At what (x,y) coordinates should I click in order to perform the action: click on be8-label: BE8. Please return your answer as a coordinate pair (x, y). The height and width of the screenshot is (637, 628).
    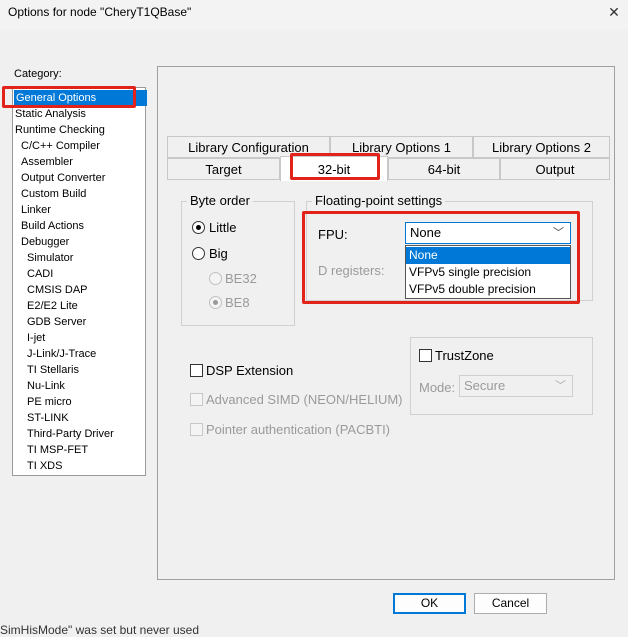
    Looking at the image, I should click on (237, 302).